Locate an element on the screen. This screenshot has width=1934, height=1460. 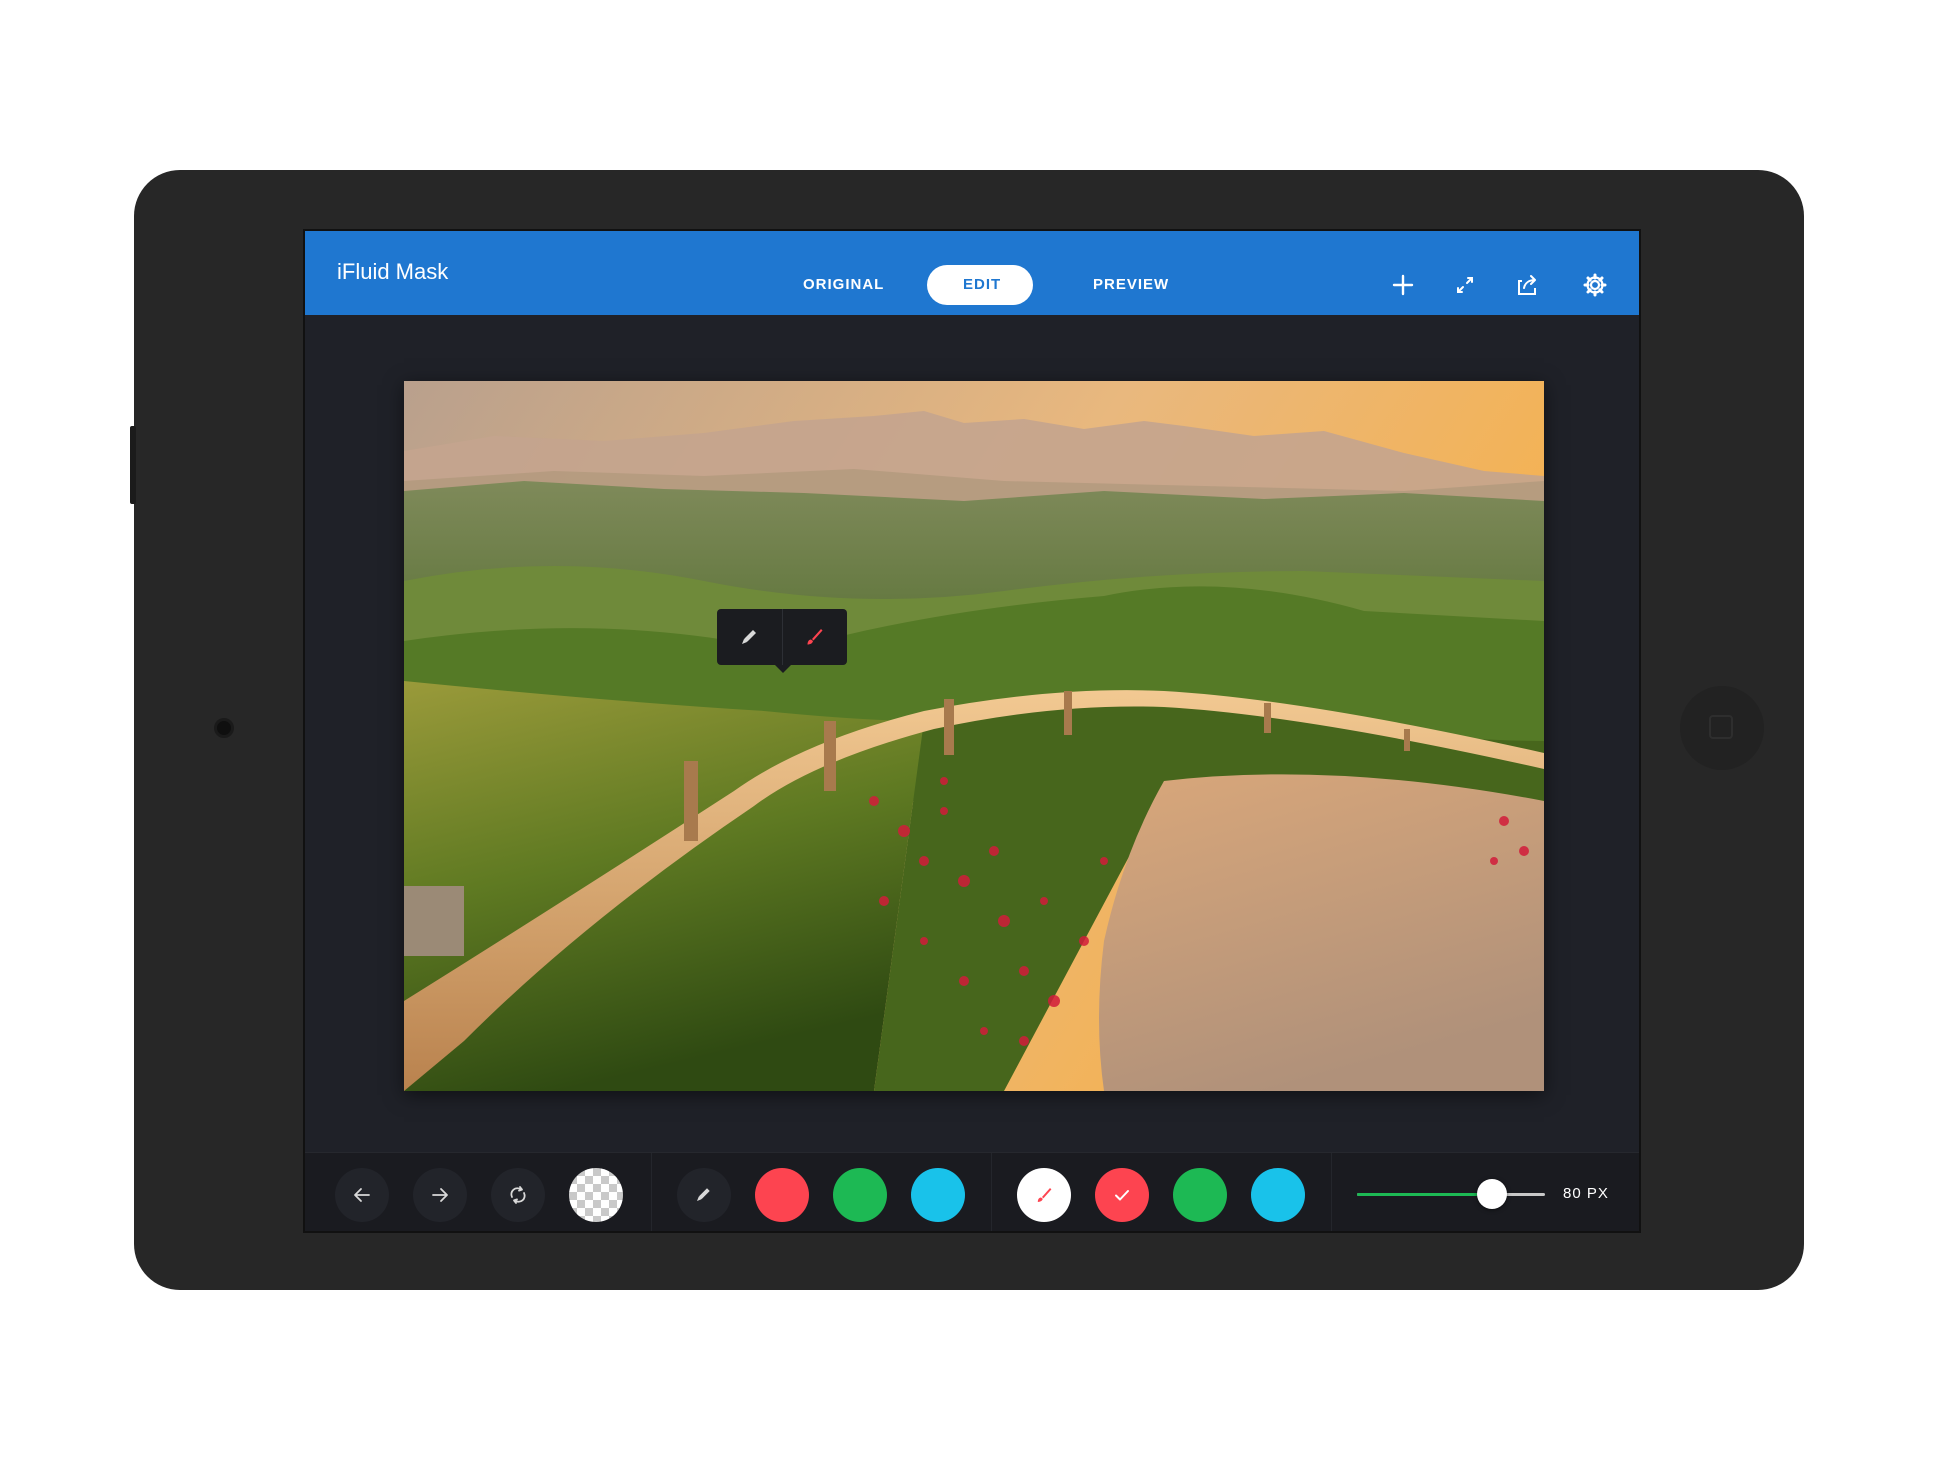
slider-fill is located at coordinates (1425, 1194).